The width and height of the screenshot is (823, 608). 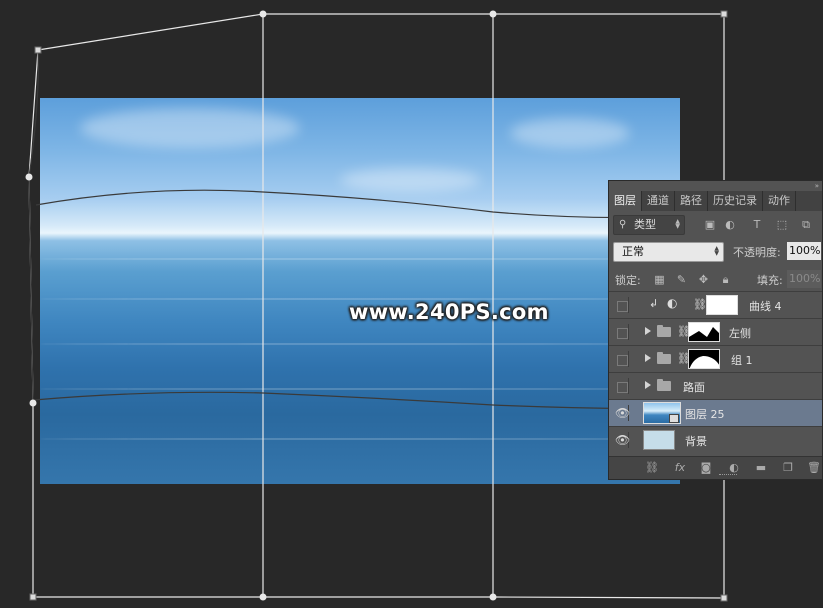 I want to click on warp-grid-line, so click(x=262, y=305).